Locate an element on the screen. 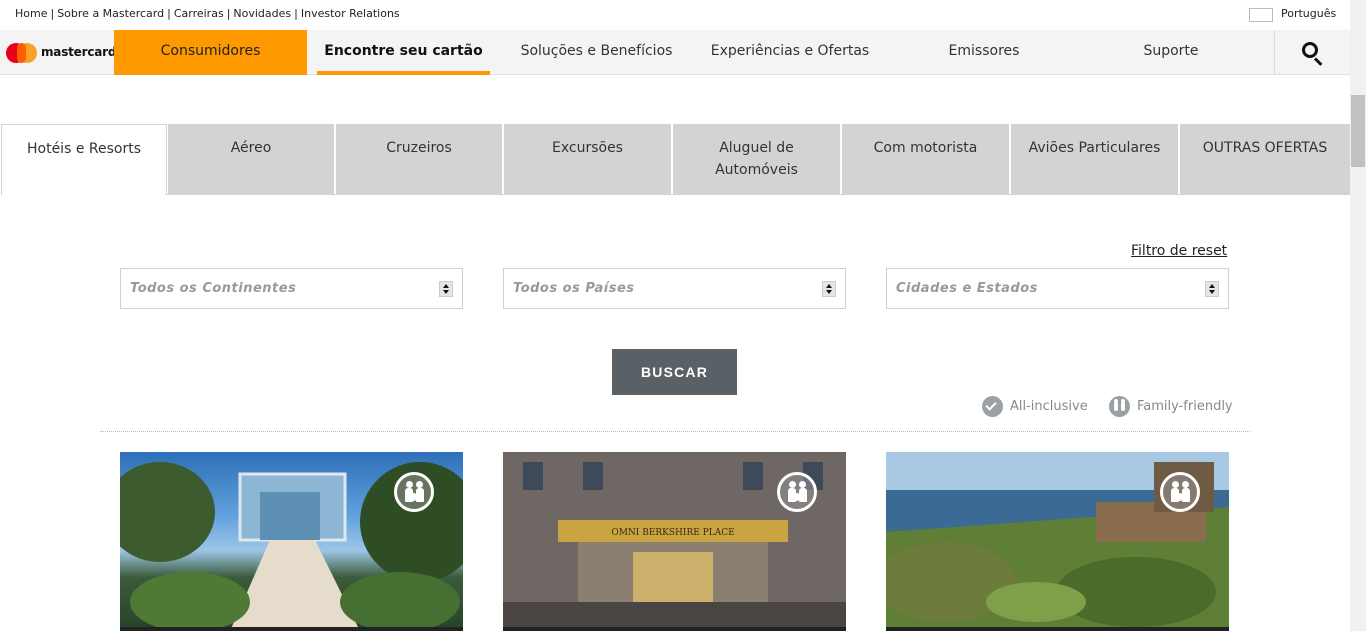 This screenshot has width=1366, height=631. language-selector: Português is located at coordinates (1308, 13).